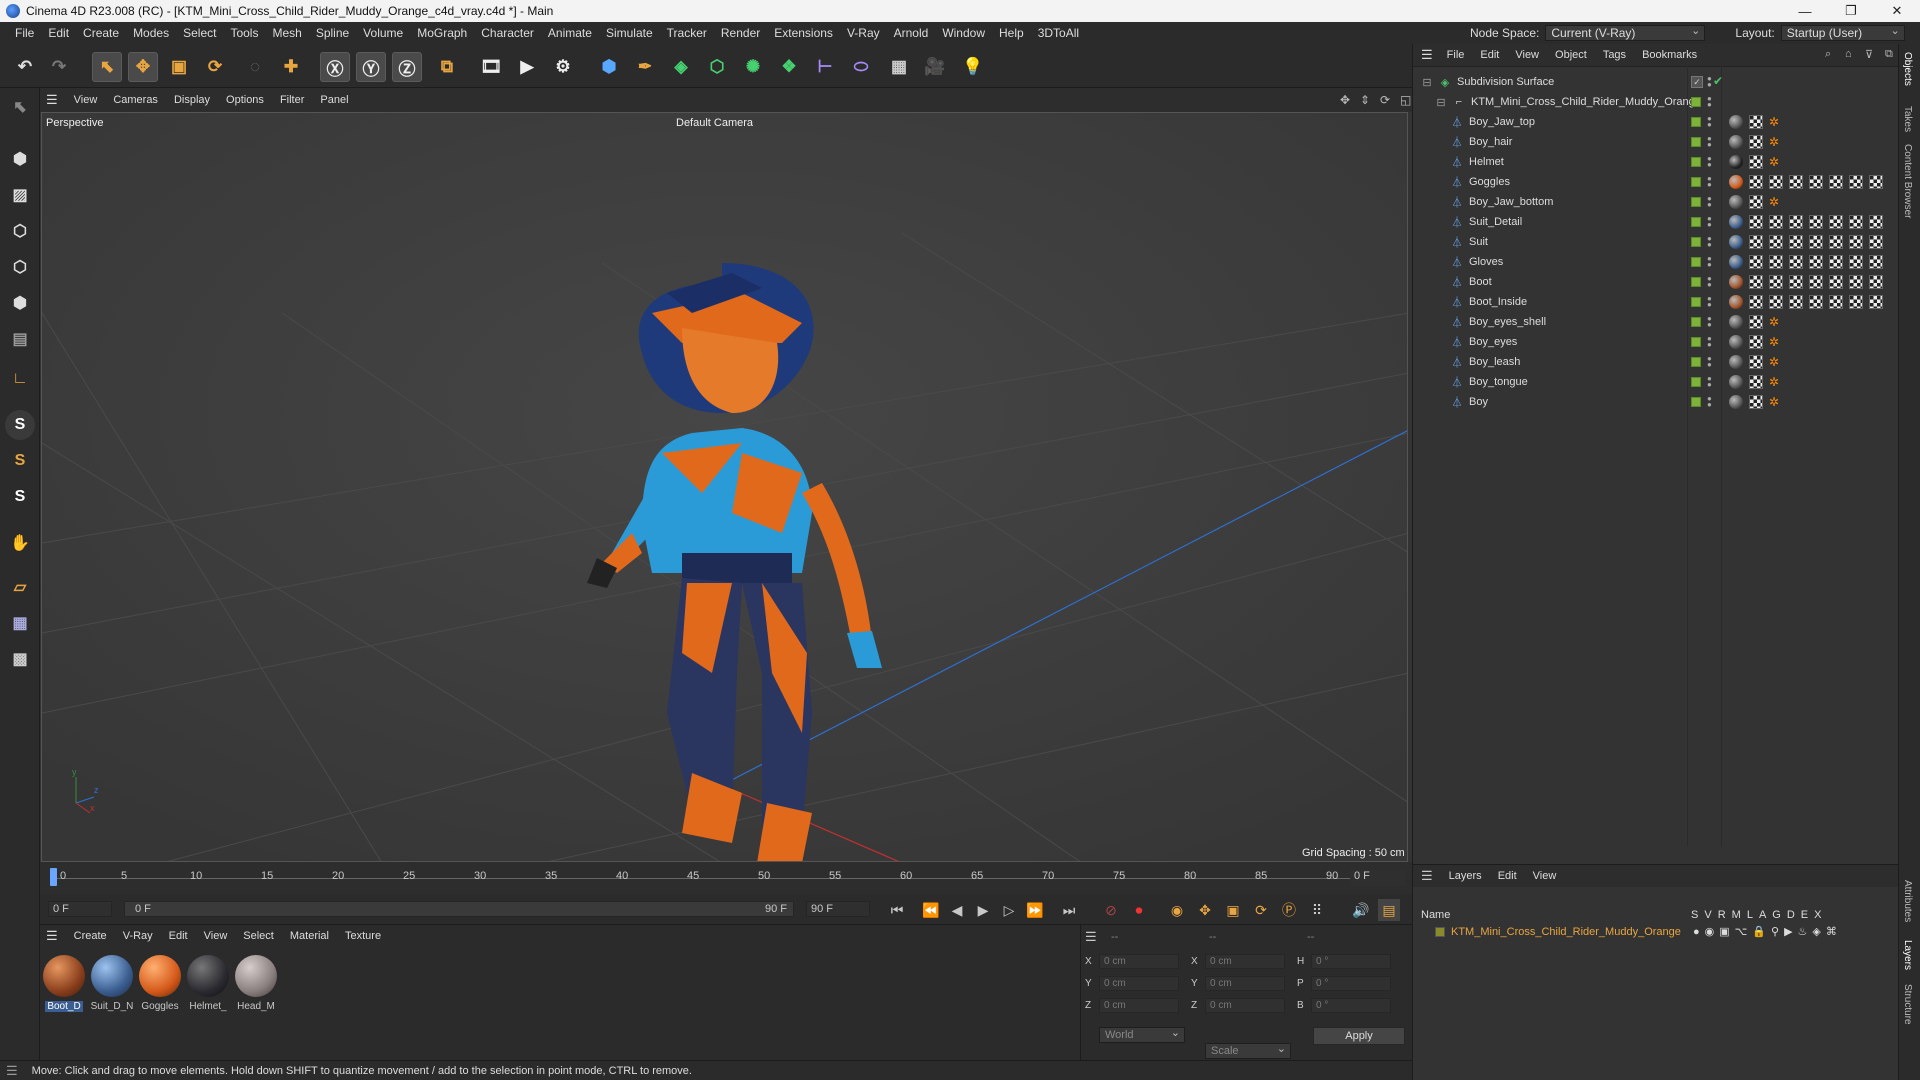  I want to click on obj-search-icon: ⌕, so click(1828, 54).